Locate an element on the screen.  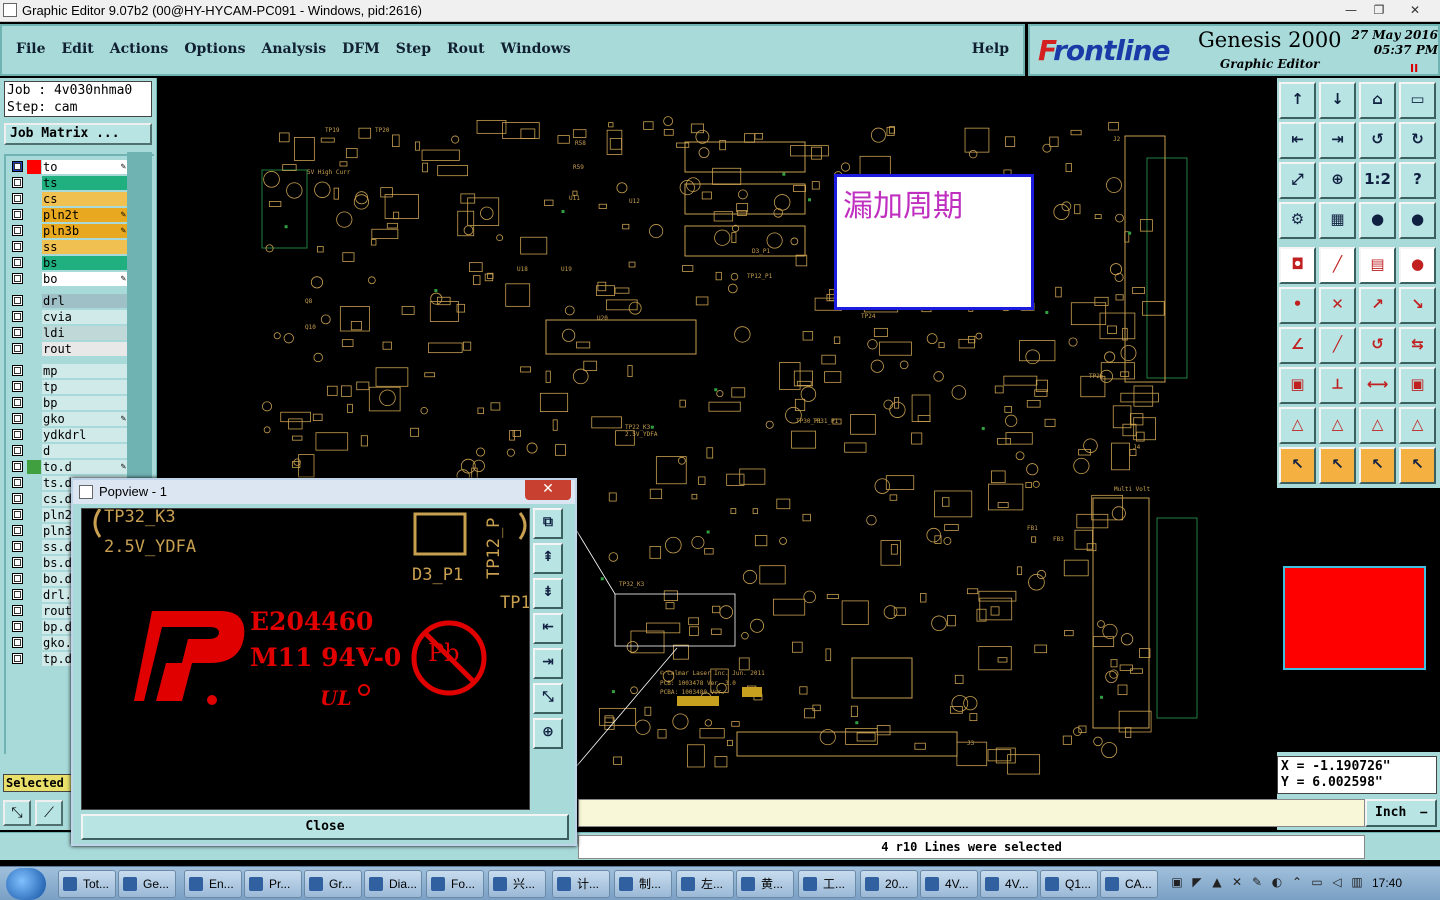
layer-row: to ✎ is located at coordinates (67, 167).